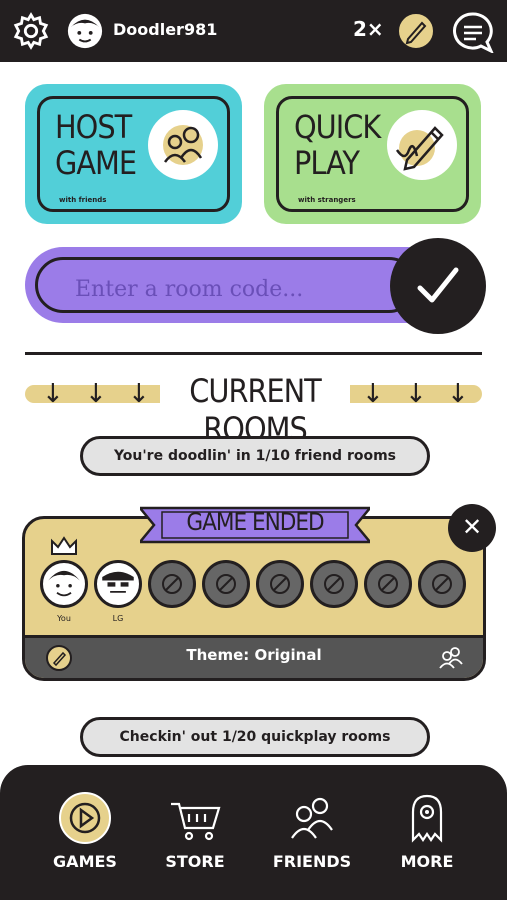 The image size is (507, 900). I want to click on pencil-icon, so click(419, 148).